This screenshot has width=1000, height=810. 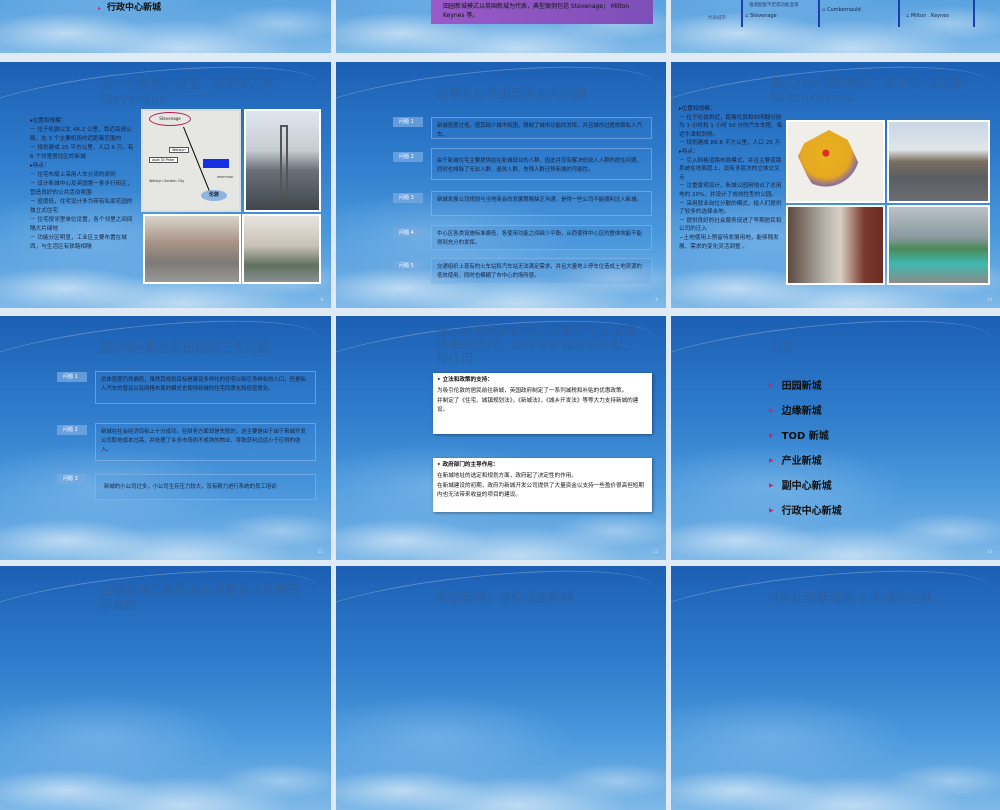 What do you see at coordinates (281, 249) in the screenshot?
I see `walkway-photo` at bounding box center [281, 249].